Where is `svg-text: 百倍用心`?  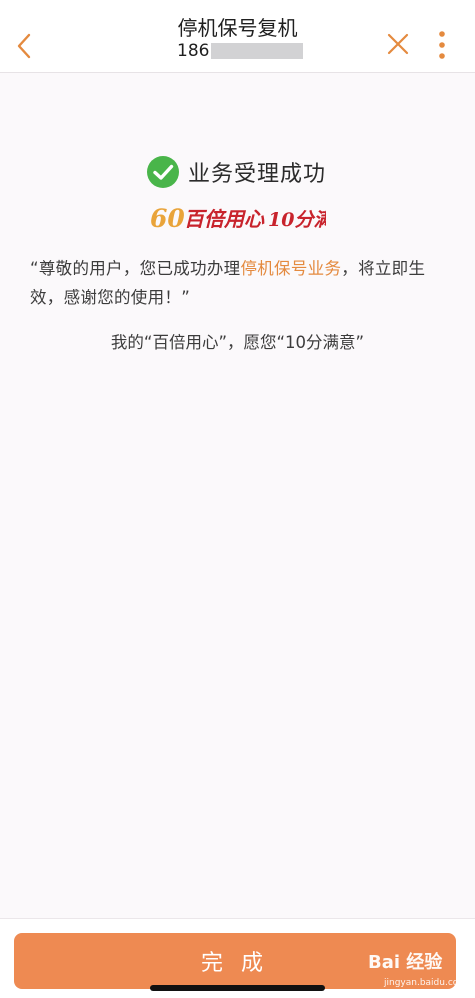 svg-text: 百倍用心 is located at coordinates (224, 219).